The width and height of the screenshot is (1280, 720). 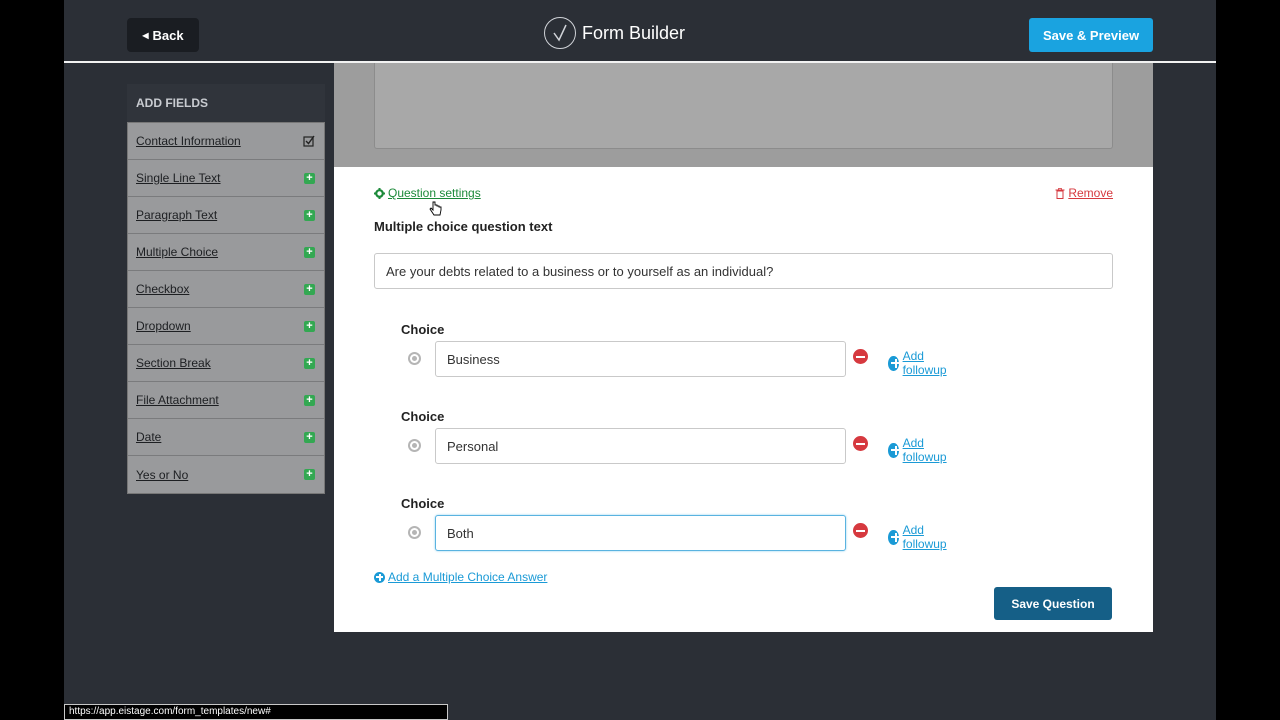 What do you see at coordinates (163, 289) in the screenshot?
I see `sidebar-item-label: Checkbox` at bounding box center [163, 289].